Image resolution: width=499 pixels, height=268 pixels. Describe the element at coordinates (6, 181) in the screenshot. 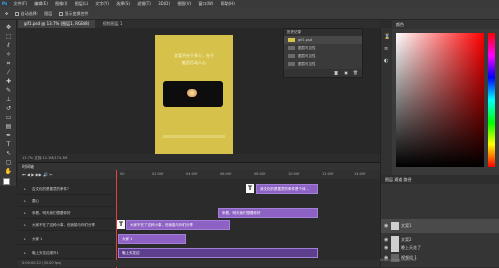

I see `foreground-color-swatch` at that location.